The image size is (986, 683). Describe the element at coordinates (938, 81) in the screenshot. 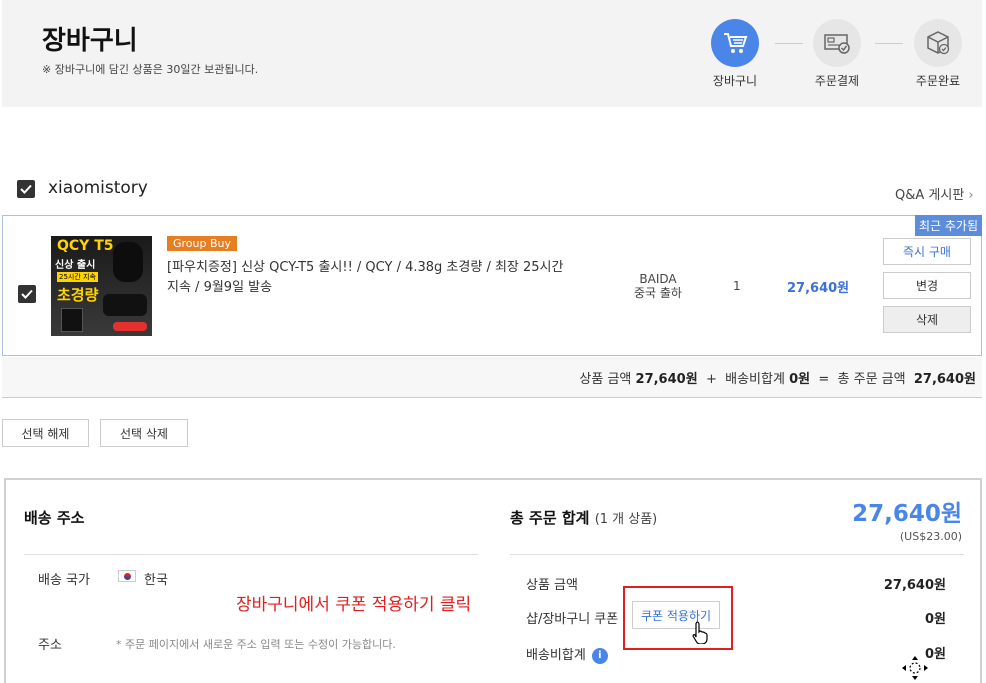

I see `step-complete-label: 주문완료` at that location.